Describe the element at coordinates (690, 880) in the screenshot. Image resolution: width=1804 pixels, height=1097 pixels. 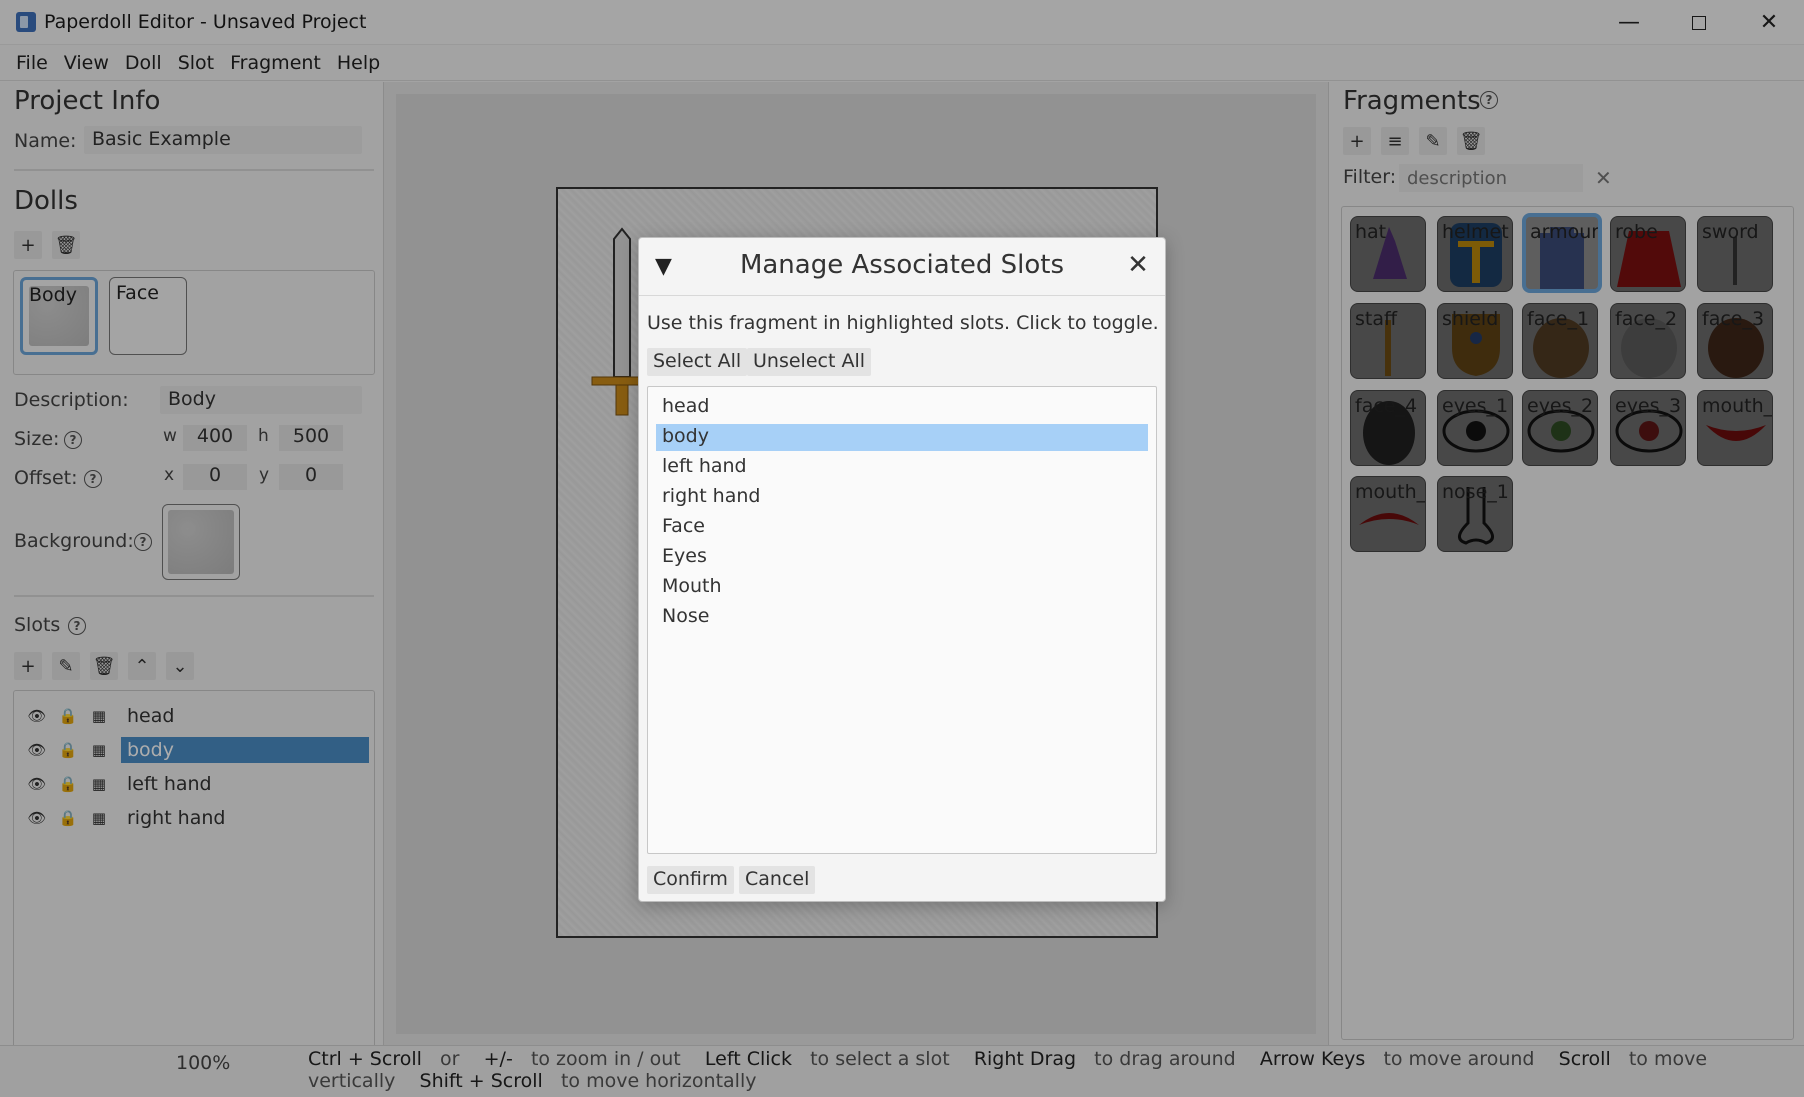
I see `confirm-button: Confirm` at that location.